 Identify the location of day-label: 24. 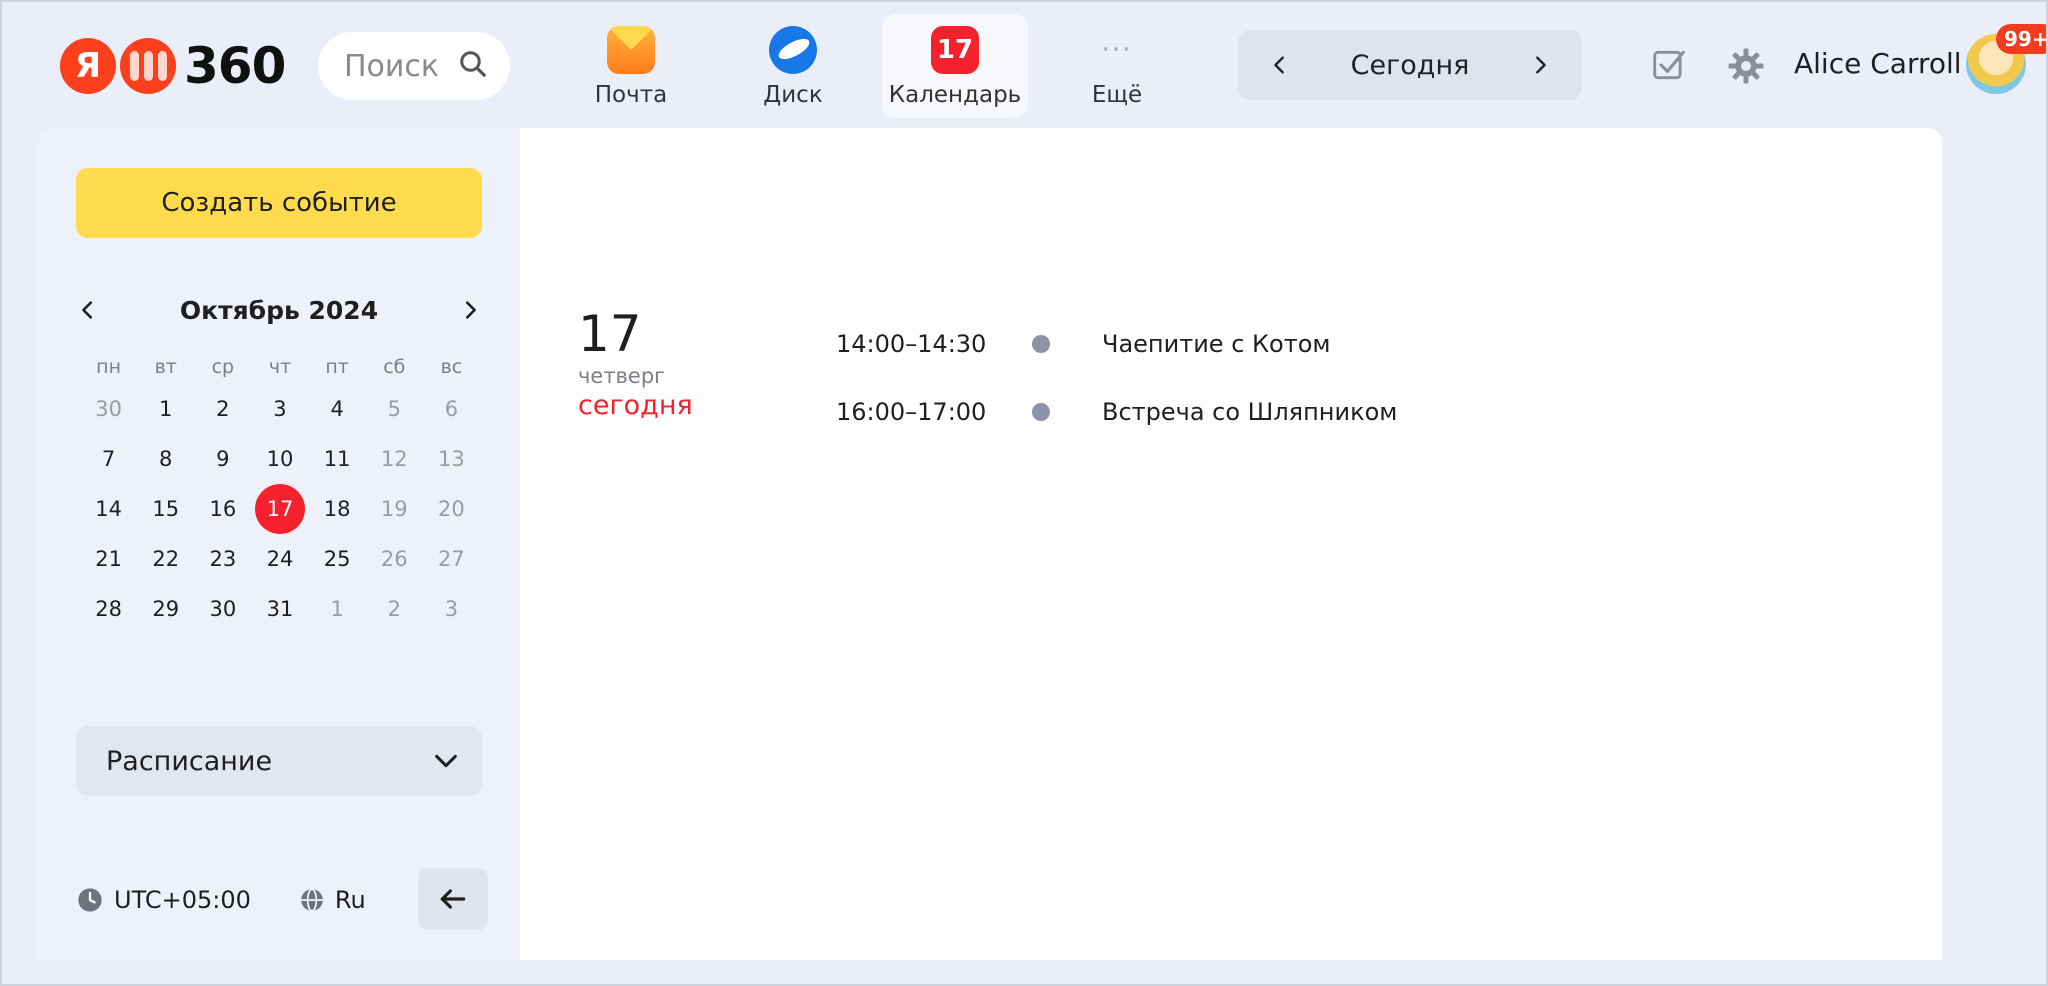
(280, 559).